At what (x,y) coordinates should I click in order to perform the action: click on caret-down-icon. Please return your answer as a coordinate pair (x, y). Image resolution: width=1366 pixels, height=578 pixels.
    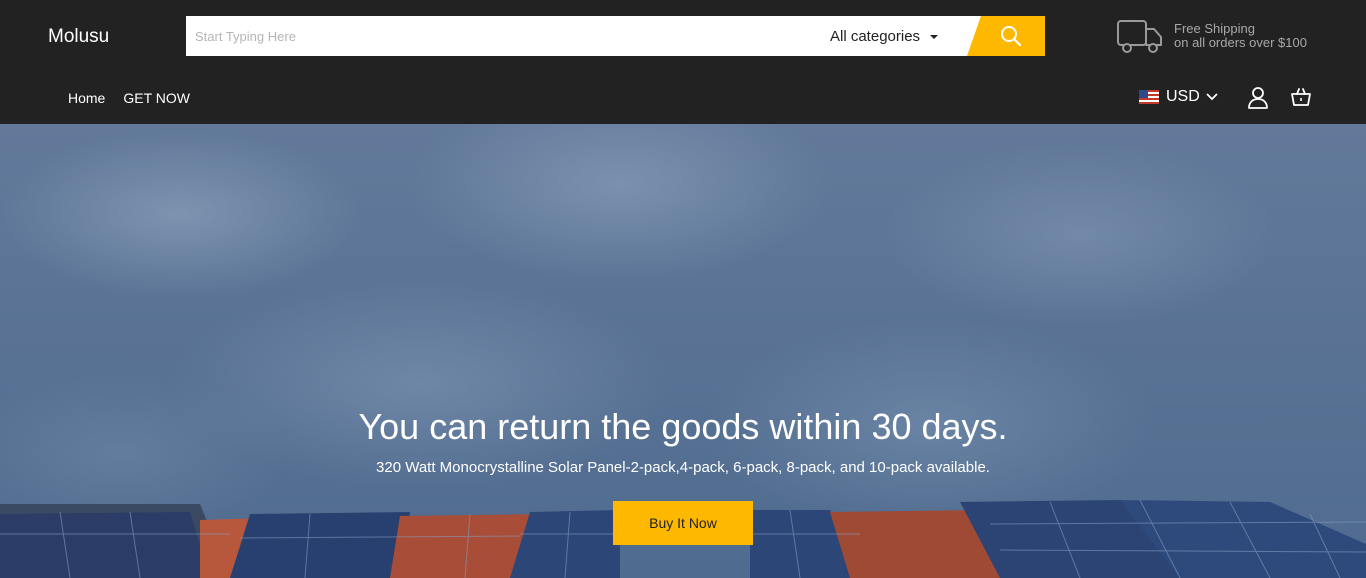
    Looking at the image, I should click on (934, 36).